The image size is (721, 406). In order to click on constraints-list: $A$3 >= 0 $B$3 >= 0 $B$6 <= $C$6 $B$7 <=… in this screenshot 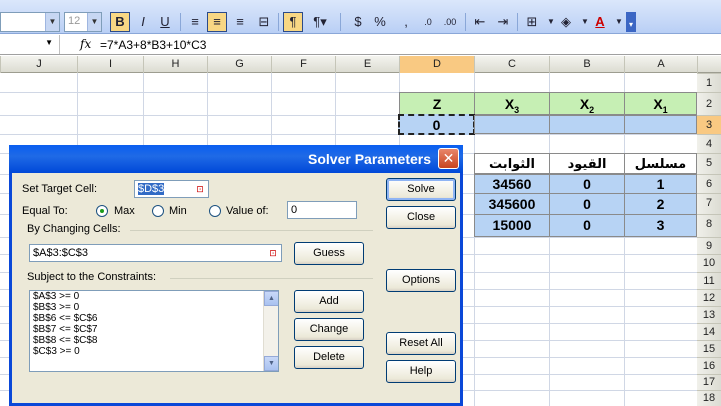, I will do `click(154, 331)`.